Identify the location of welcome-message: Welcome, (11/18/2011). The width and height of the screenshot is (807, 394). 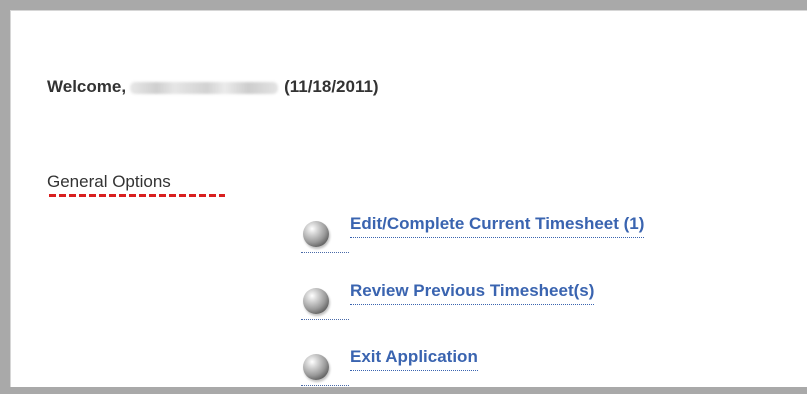
(213, 87).